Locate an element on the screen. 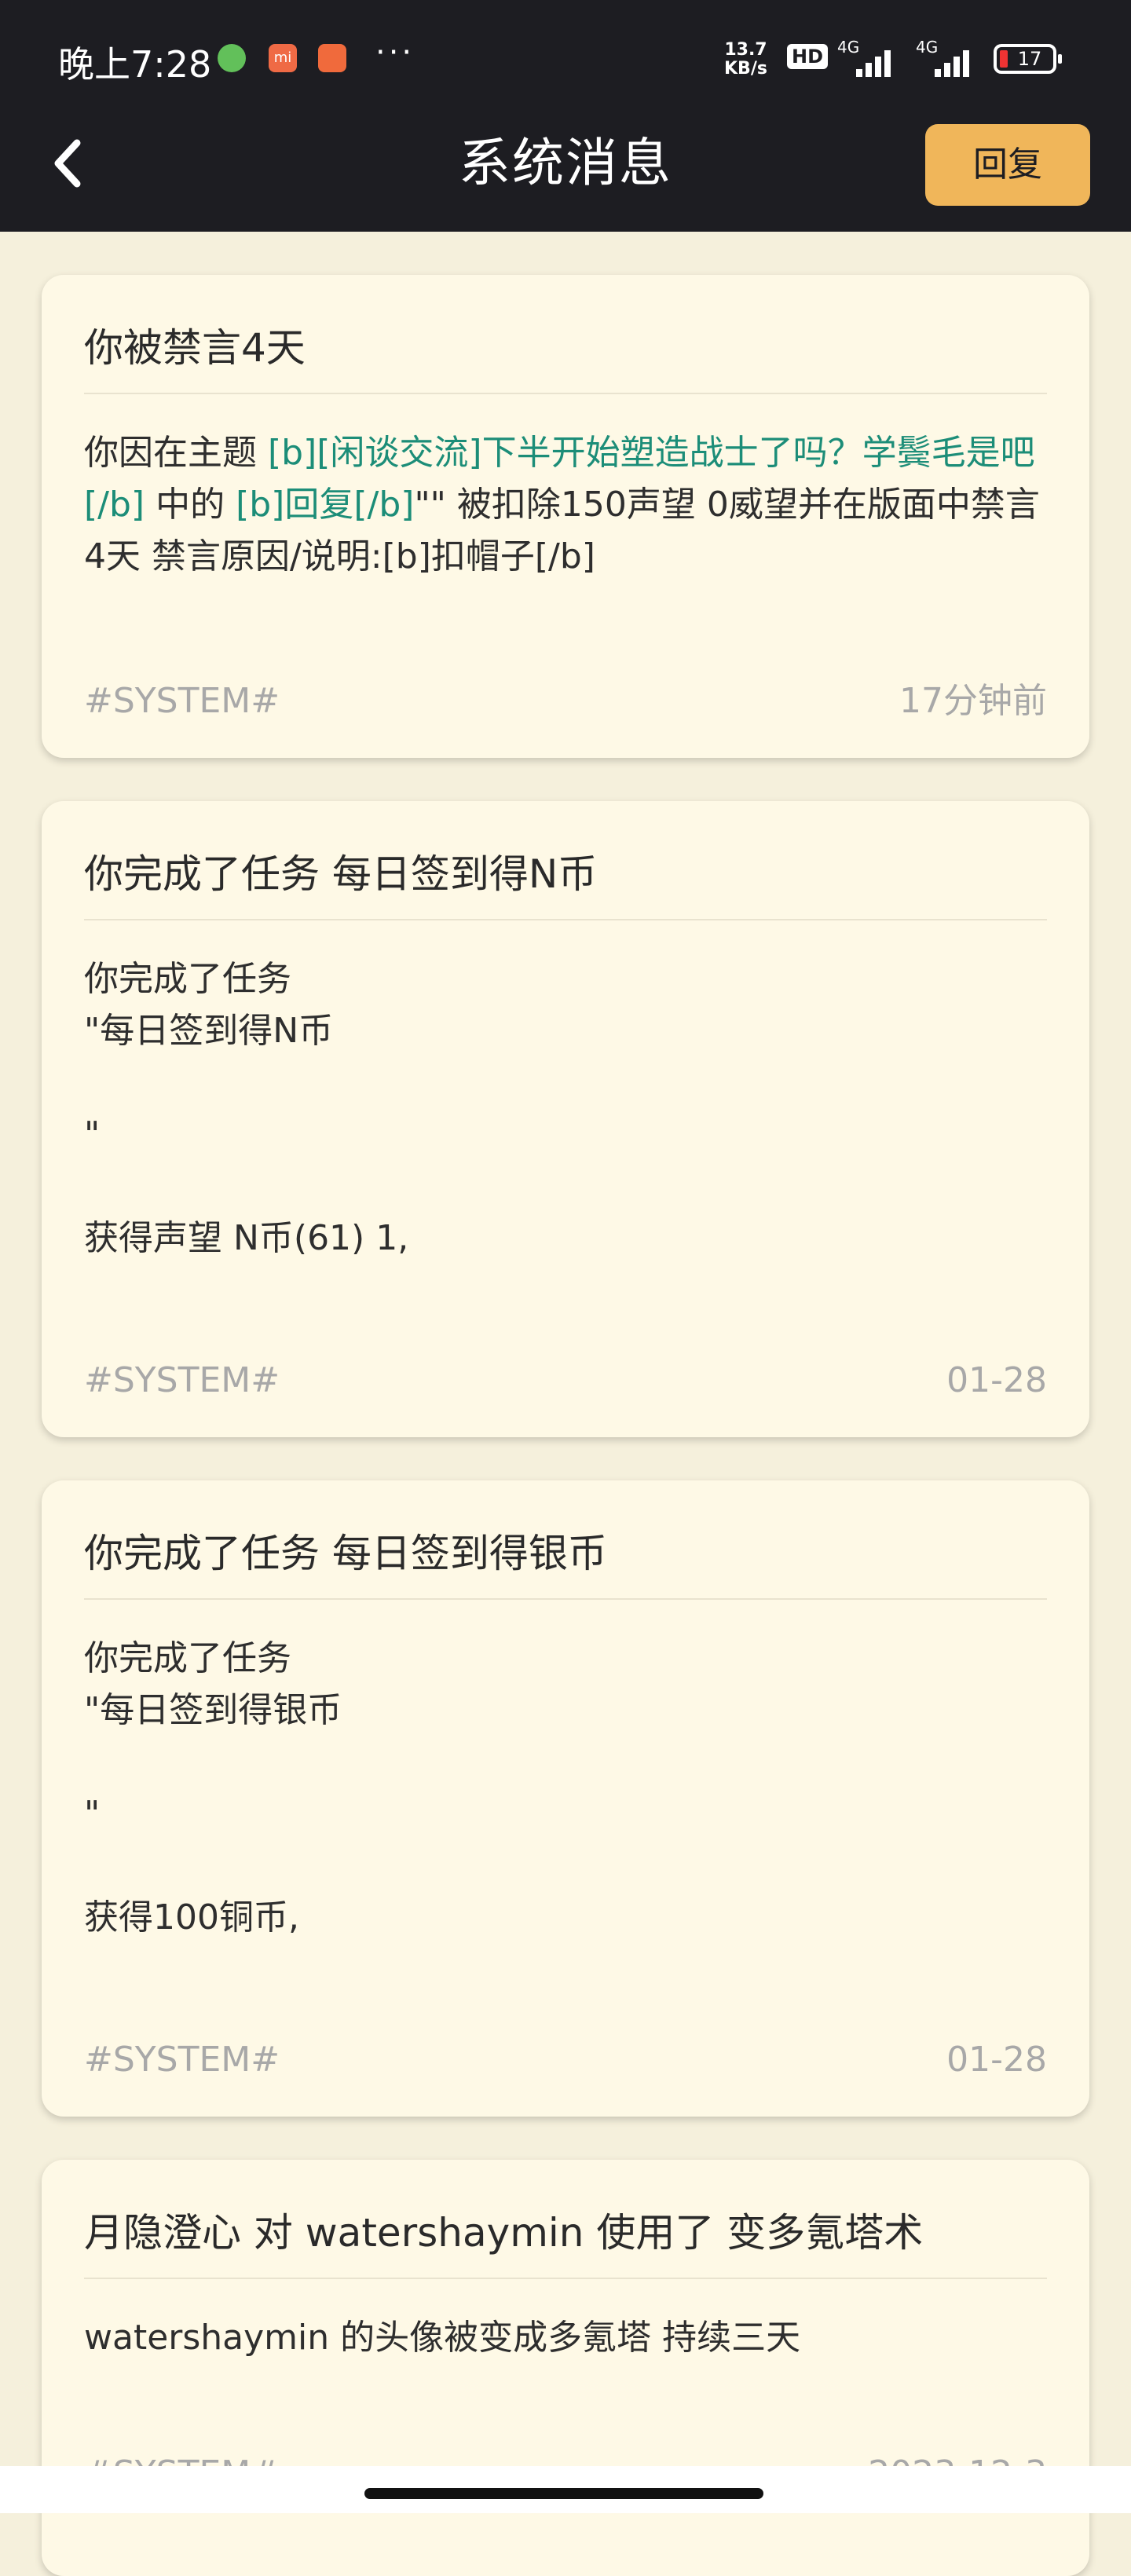 Image resolution: width=1131 pixels, height=2576 pixels. message-title: 你完成了任务 每日签到得银币 is located at coordinates (345, 1554).